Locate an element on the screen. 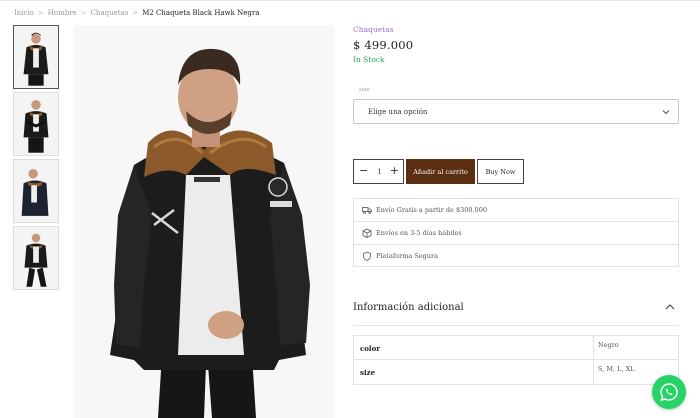 This screenshot has width=700, height=418. breadcrumb-item-inicio: Inicio is located at coordinates (24, 13).